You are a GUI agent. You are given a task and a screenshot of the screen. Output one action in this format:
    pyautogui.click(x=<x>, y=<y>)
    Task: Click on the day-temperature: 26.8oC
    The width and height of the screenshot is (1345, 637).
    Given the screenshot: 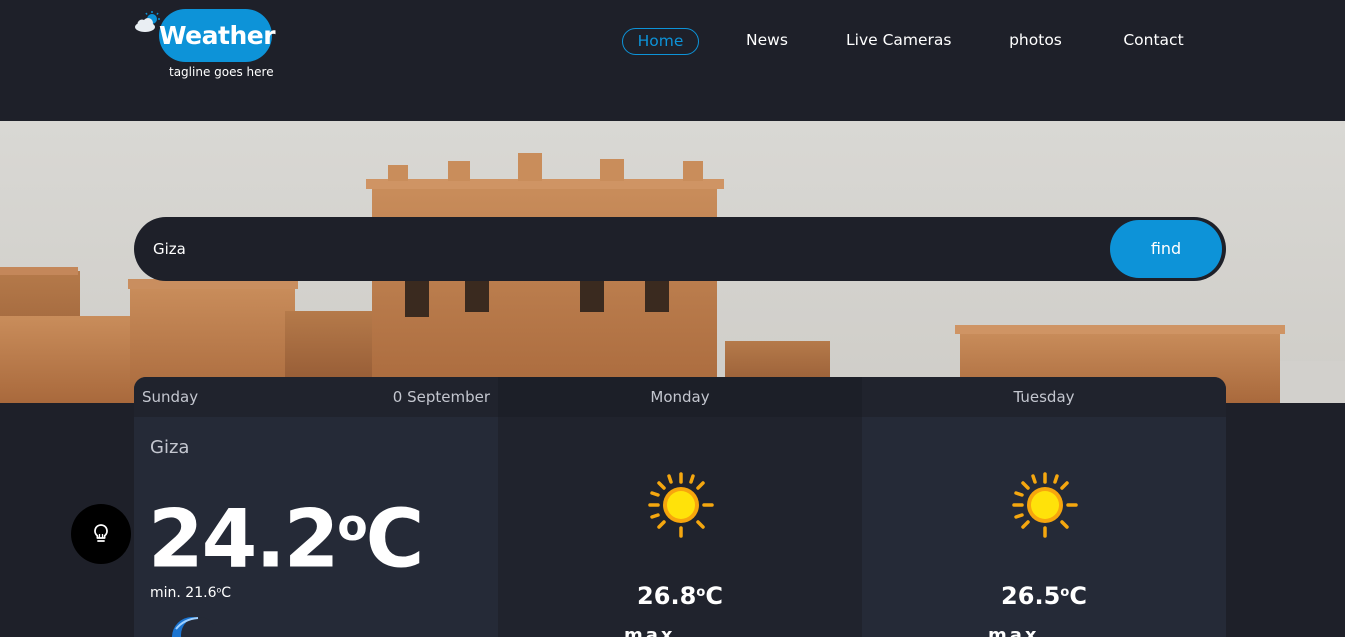 What is the action you would take?
    pyautogui.click(x=680, y=596)
    